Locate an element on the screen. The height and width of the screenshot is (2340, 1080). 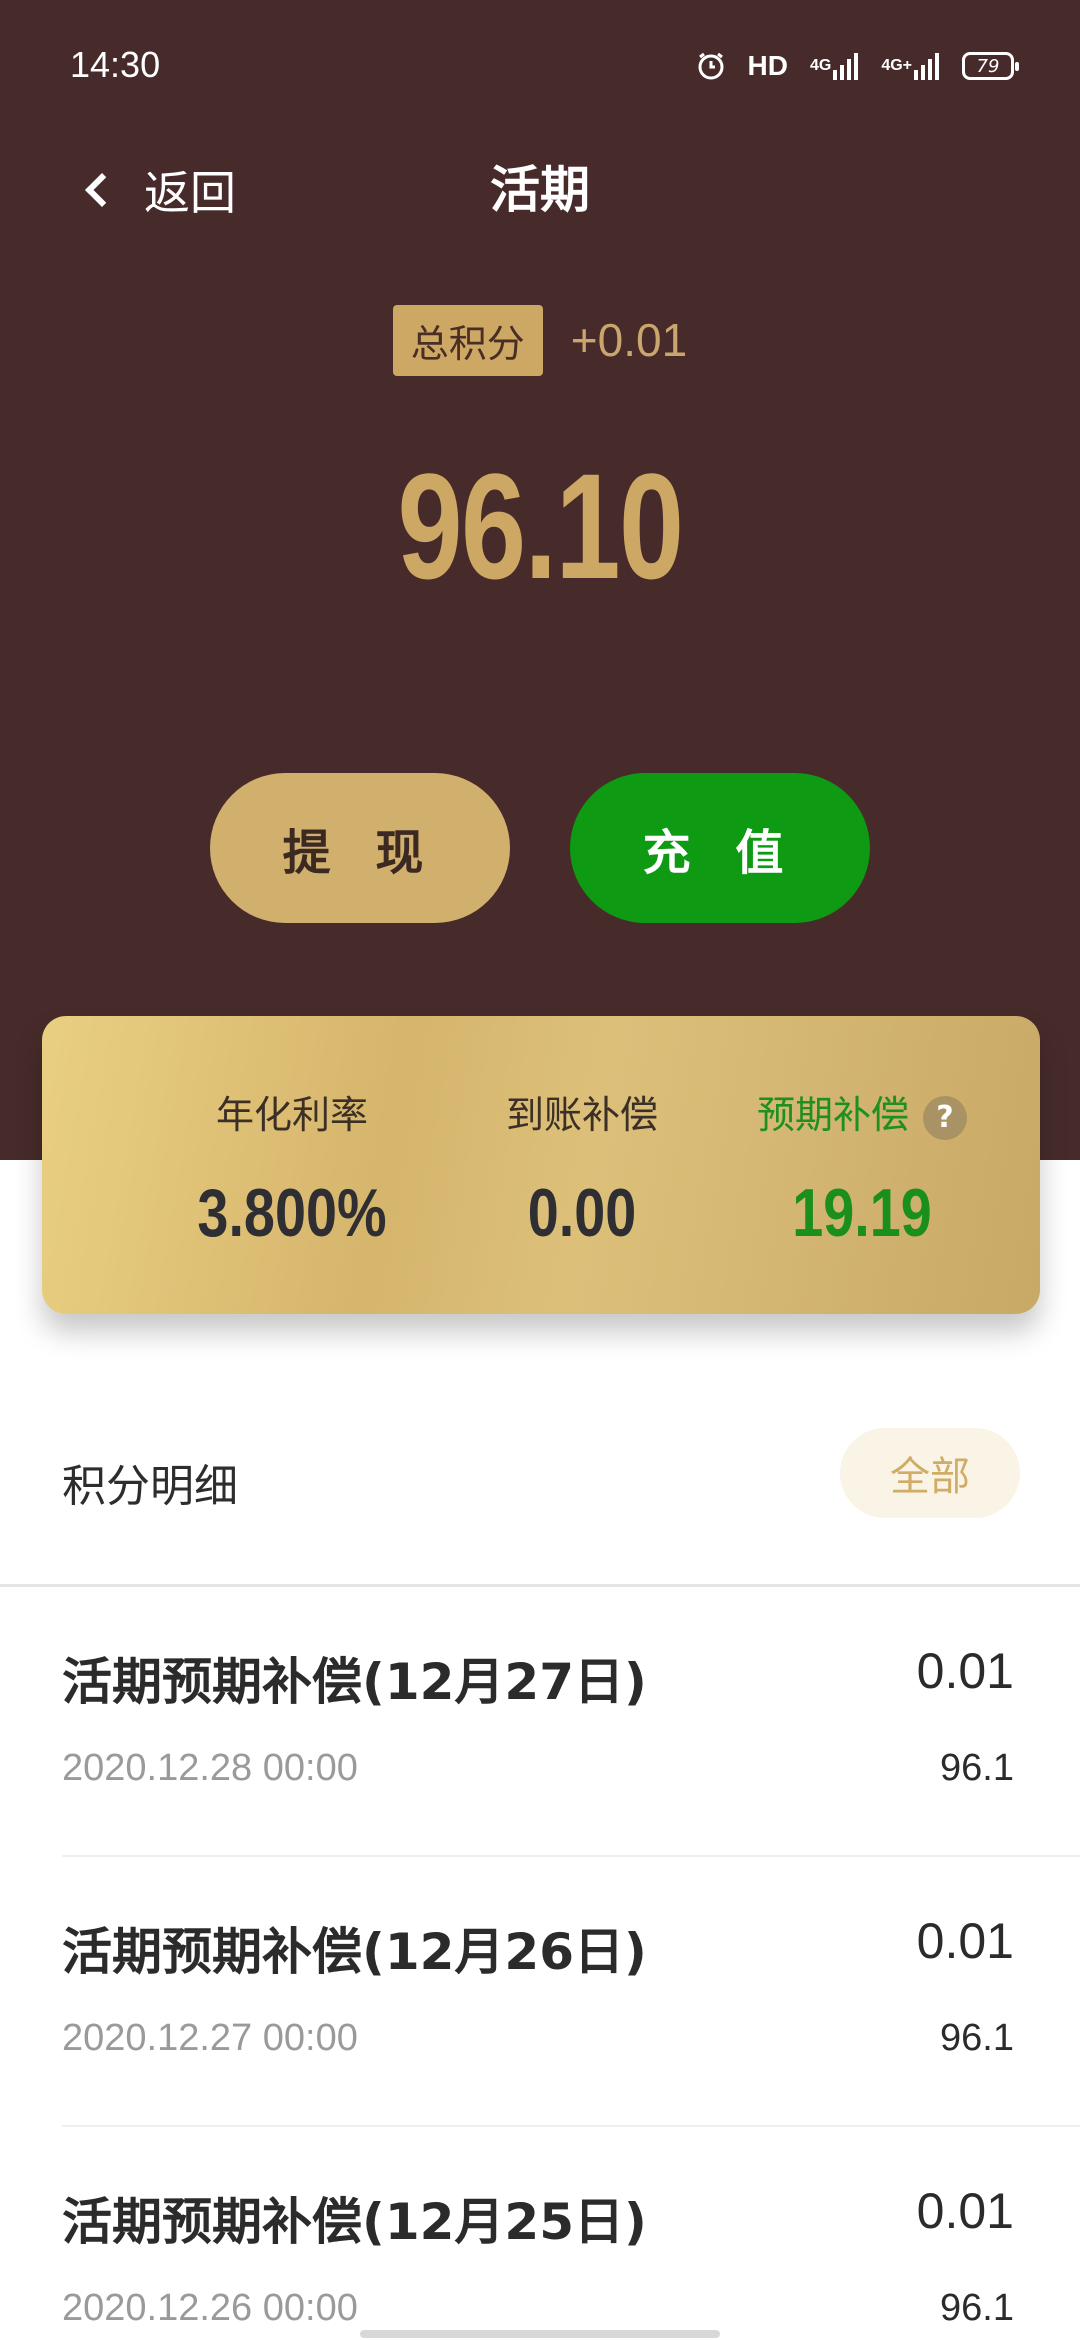
status-icons: HD 4G 4G+ 79 is located at coordinates (857, 66).